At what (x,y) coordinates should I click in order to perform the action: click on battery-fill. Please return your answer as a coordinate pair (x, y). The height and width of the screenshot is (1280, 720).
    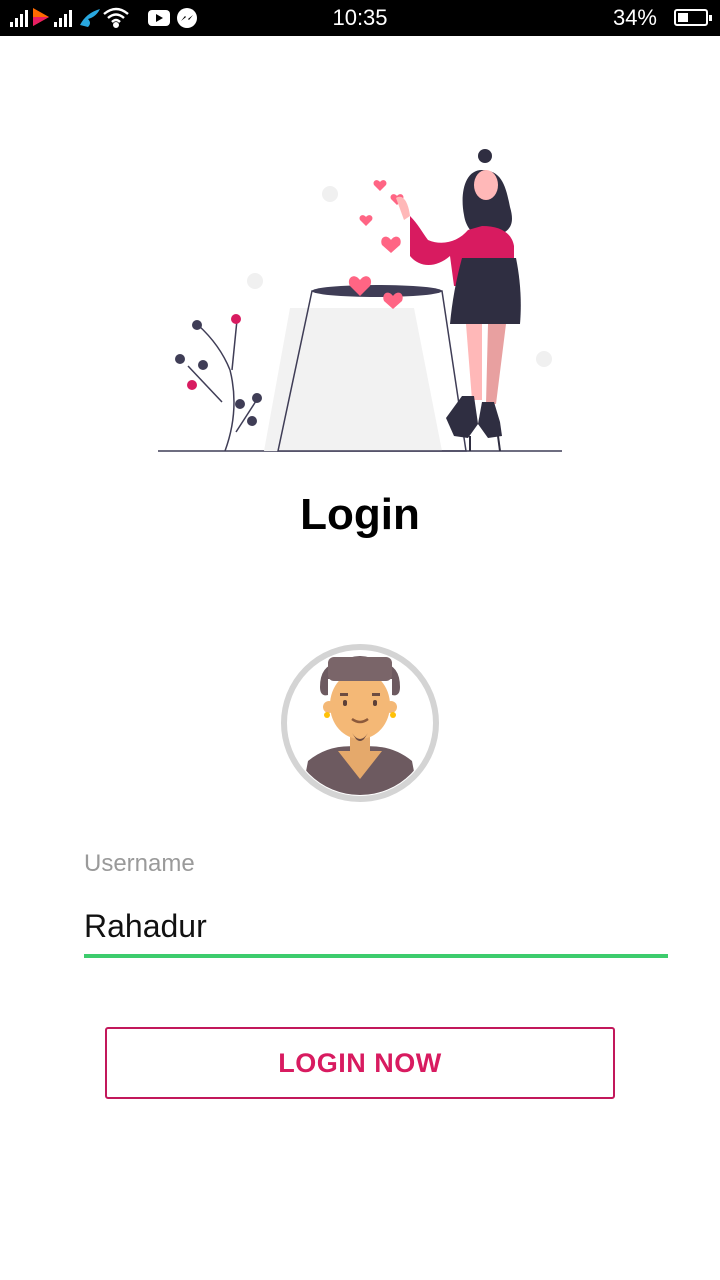
    Looking at the image, I should click on (683, 17).